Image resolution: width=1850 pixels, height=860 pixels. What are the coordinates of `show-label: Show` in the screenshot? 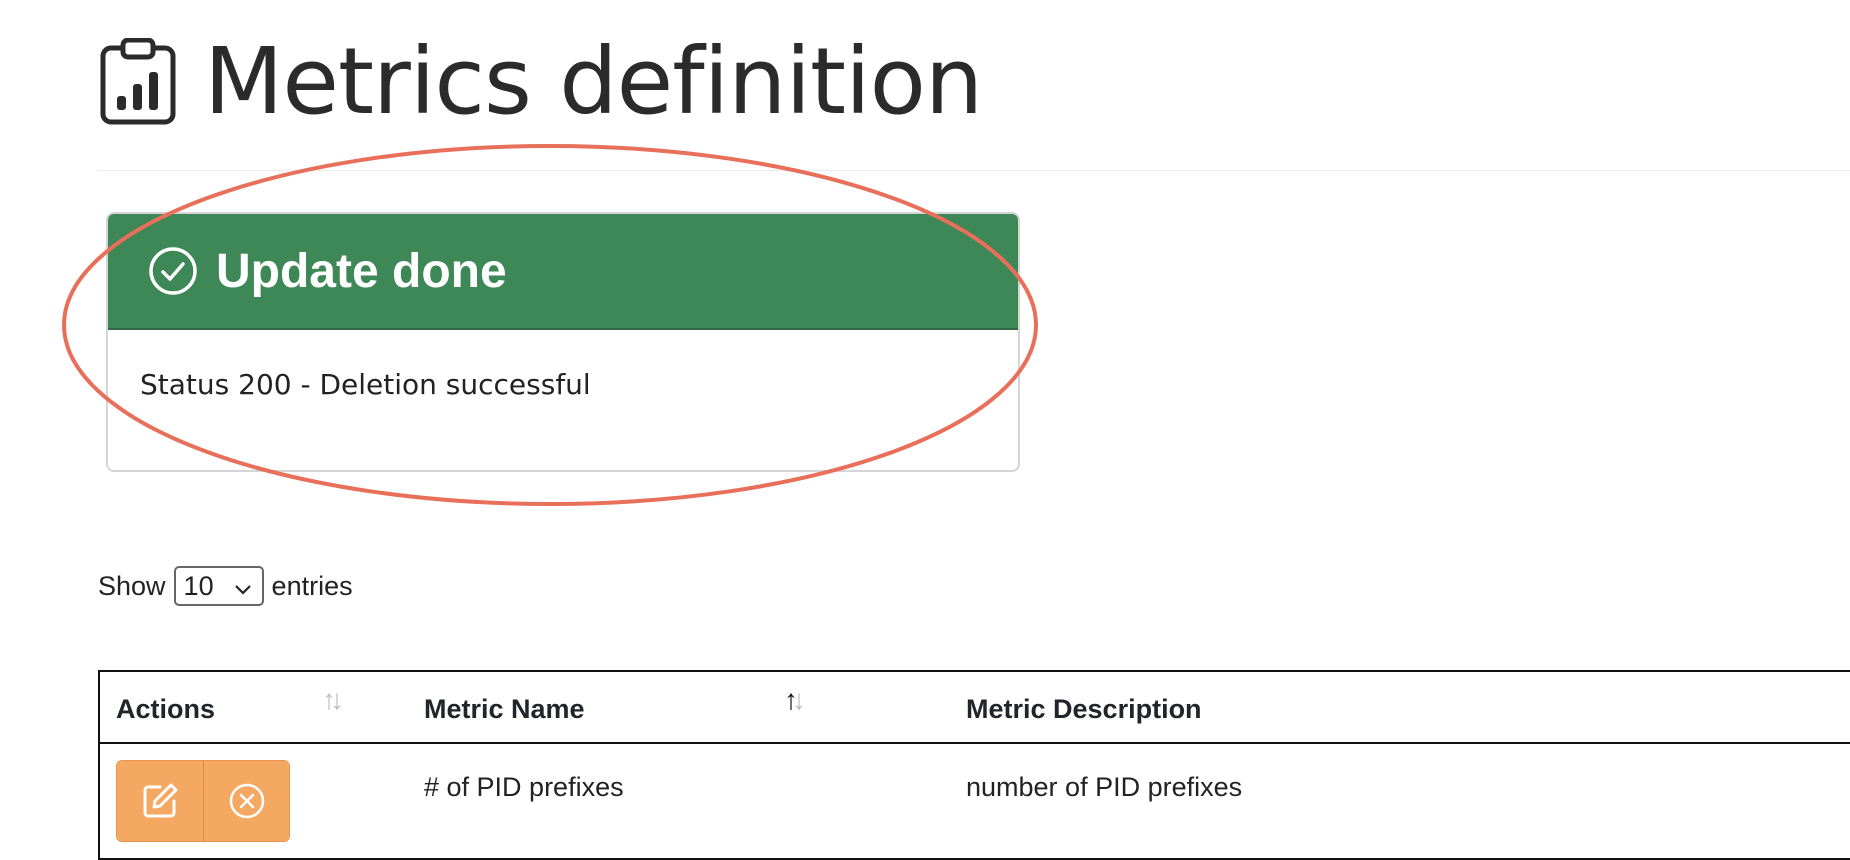 It's located at (132, 585).